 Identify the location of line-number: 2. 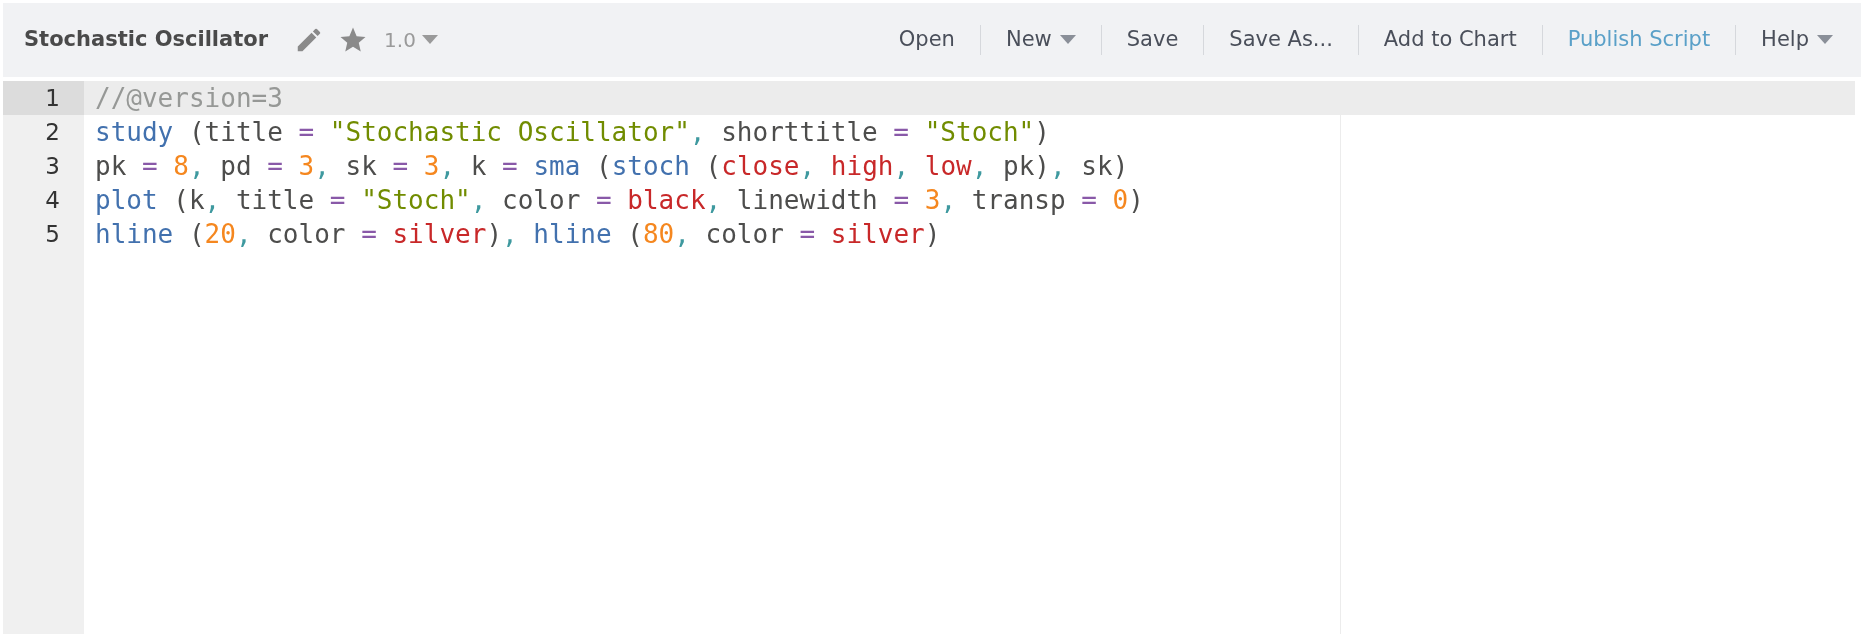
(52, 132).